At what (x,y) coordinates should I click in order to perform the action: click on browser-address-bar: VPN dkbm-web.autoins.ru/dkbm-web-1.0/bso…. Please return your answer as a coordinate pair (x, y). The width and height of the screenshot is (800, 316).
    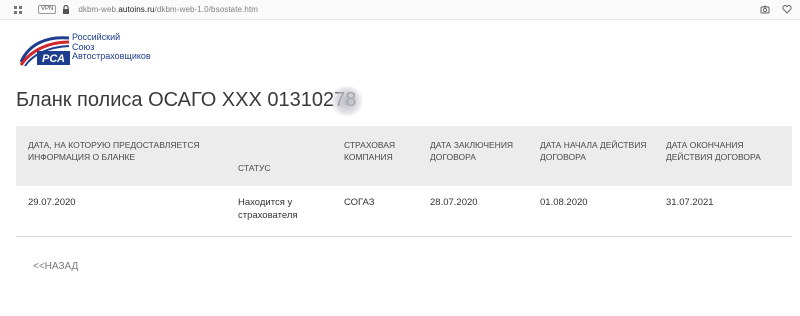
    Looking at the image, I should click on (400, 10).